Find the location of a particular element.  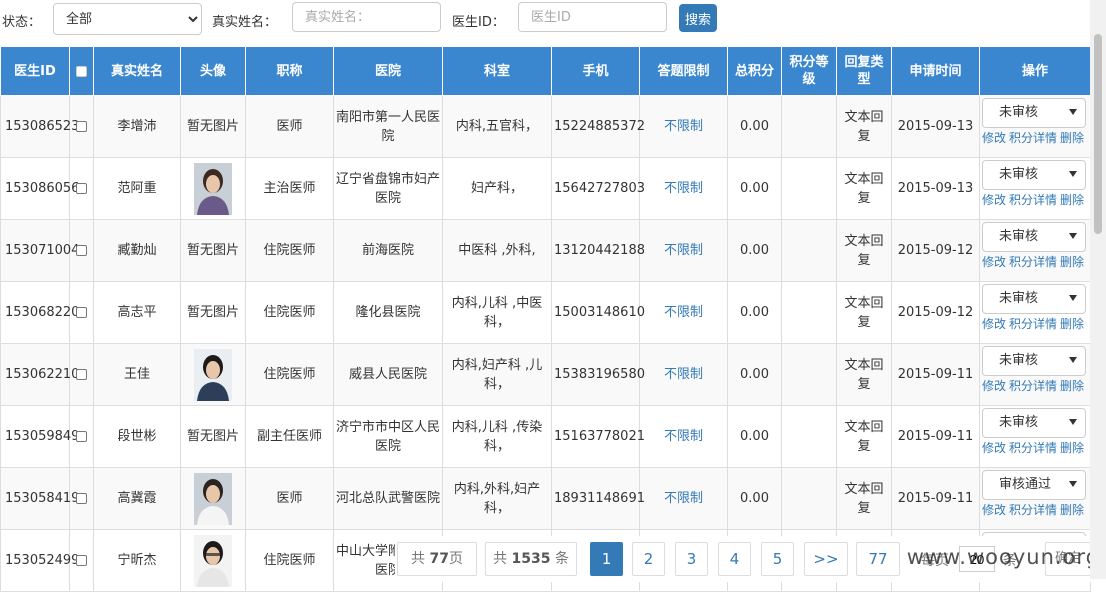

page-button-1: 1 is located at coordinates (606, 559).